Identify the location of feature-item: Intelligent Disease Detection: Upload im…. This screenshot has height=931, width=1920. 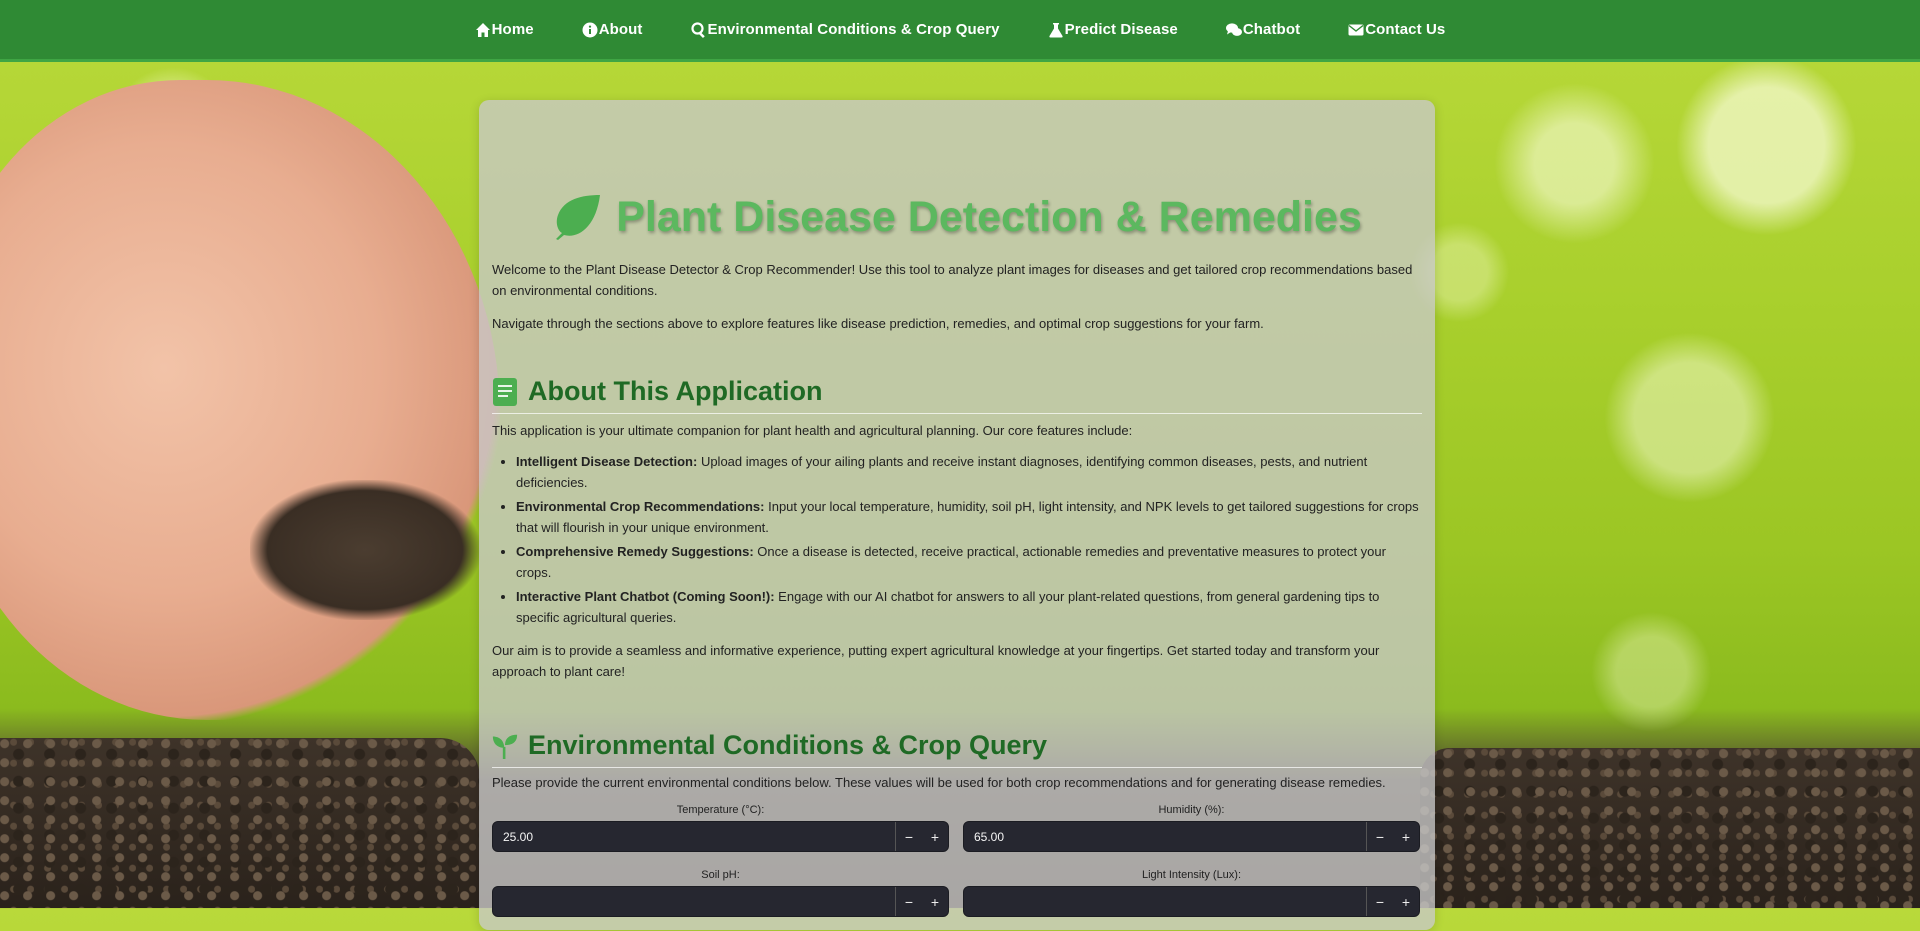
(969, 472).